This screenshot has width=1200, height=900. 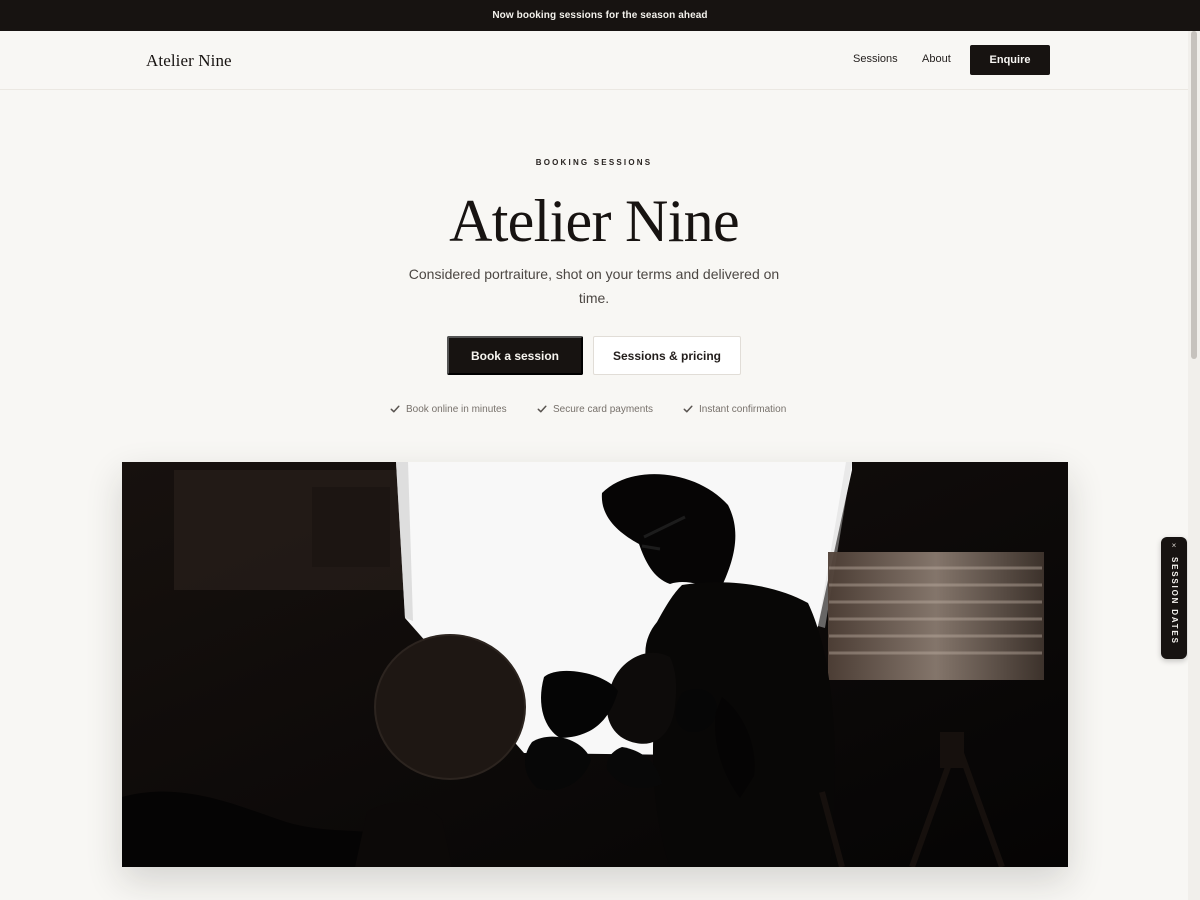 What do you see at coordinates (1194, 465) in the screenshot?
I see `page-scrollbar` at bounding box center [1194, 465].